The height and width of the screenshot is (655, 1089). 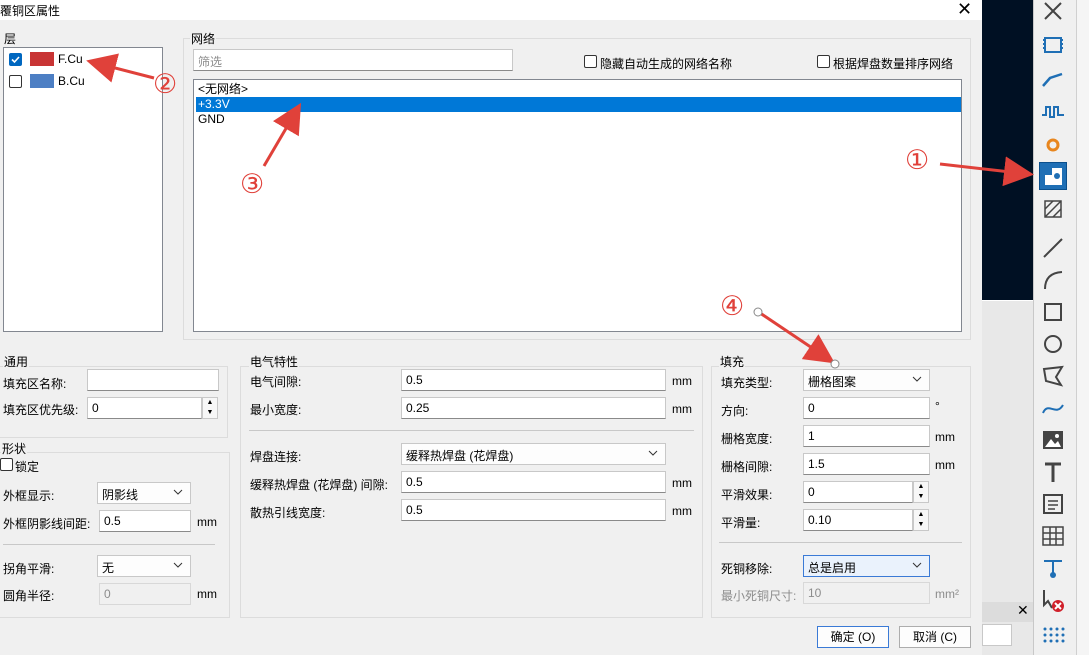 What do you see at coordinates (252, 184) in the screenshot?
I see `annotation-label-3: ③` at bounding box center [252, 184].